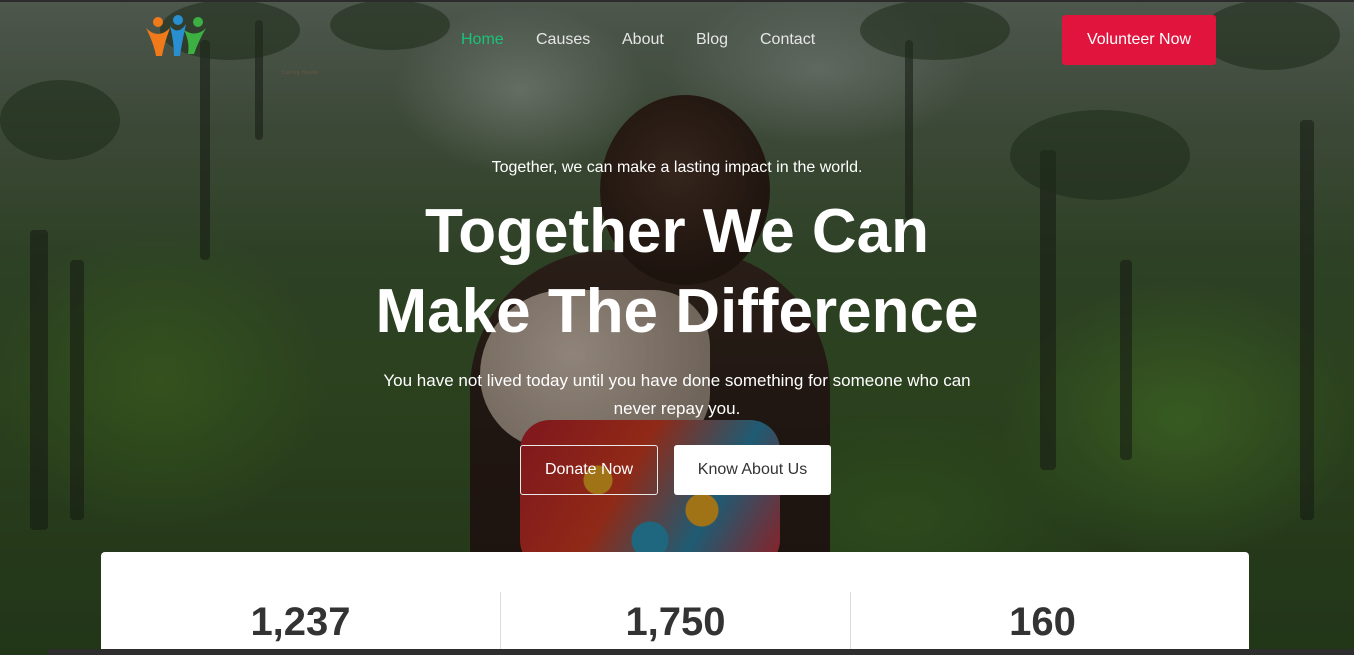 Image resolution: width=1354 pixels, height=655 pixels. Describe the element at coordinates (787, 40) in the screenshot. I see `nav-contact: Contact` at that location.